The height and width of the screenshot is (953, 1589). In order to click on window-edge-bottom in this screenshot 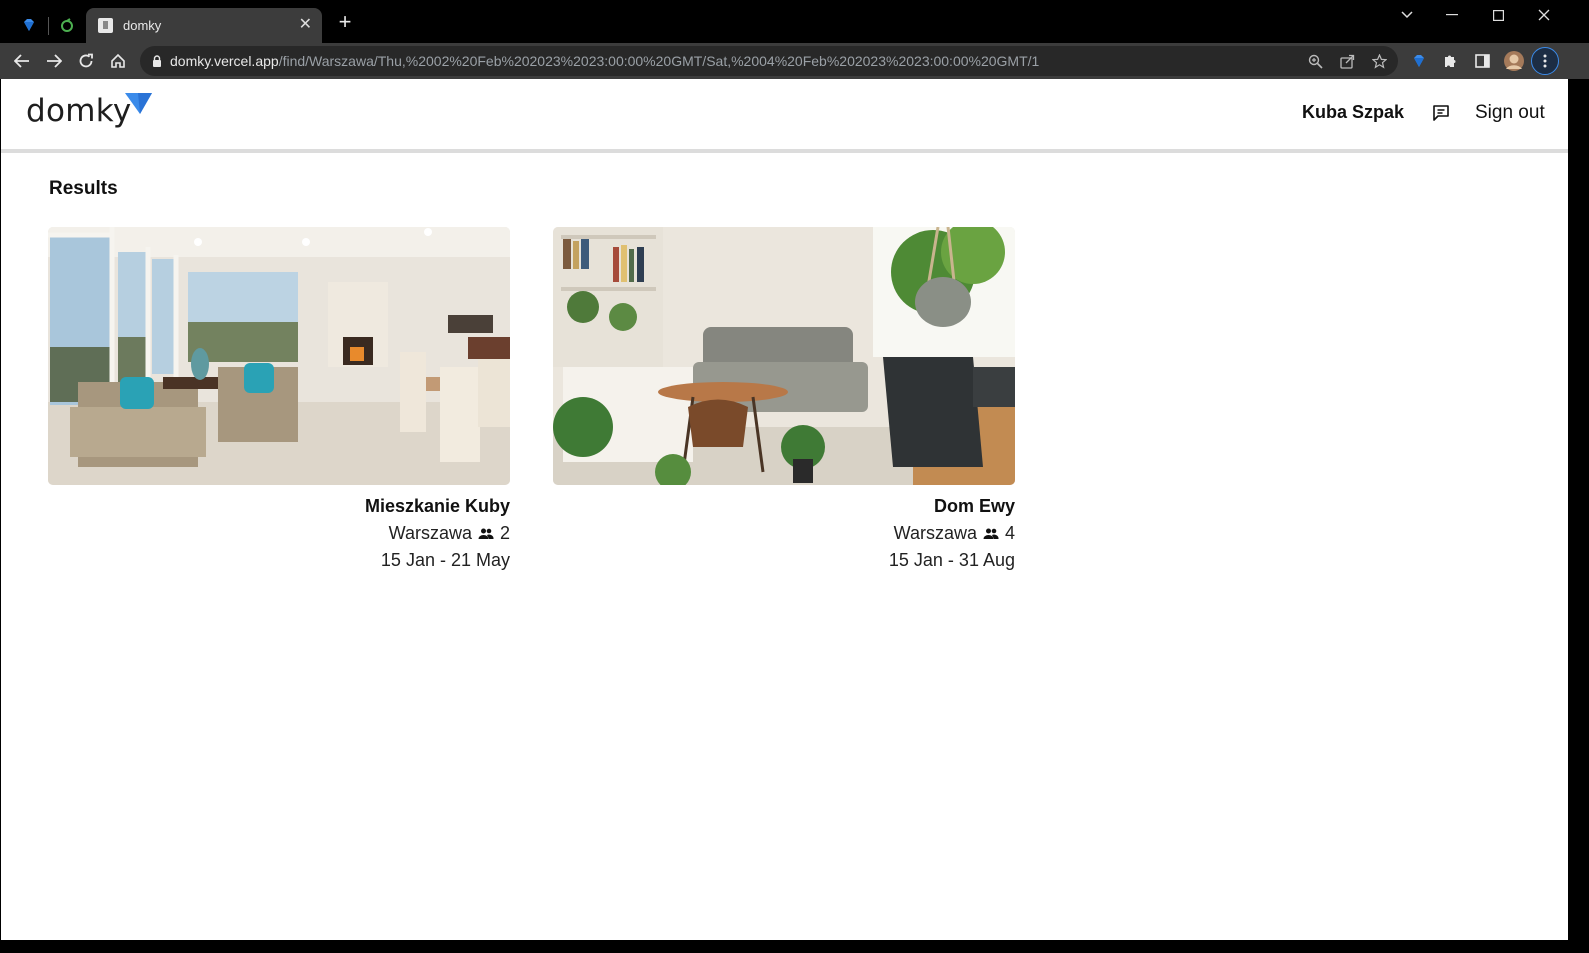, I will do `click(794, 946)`.